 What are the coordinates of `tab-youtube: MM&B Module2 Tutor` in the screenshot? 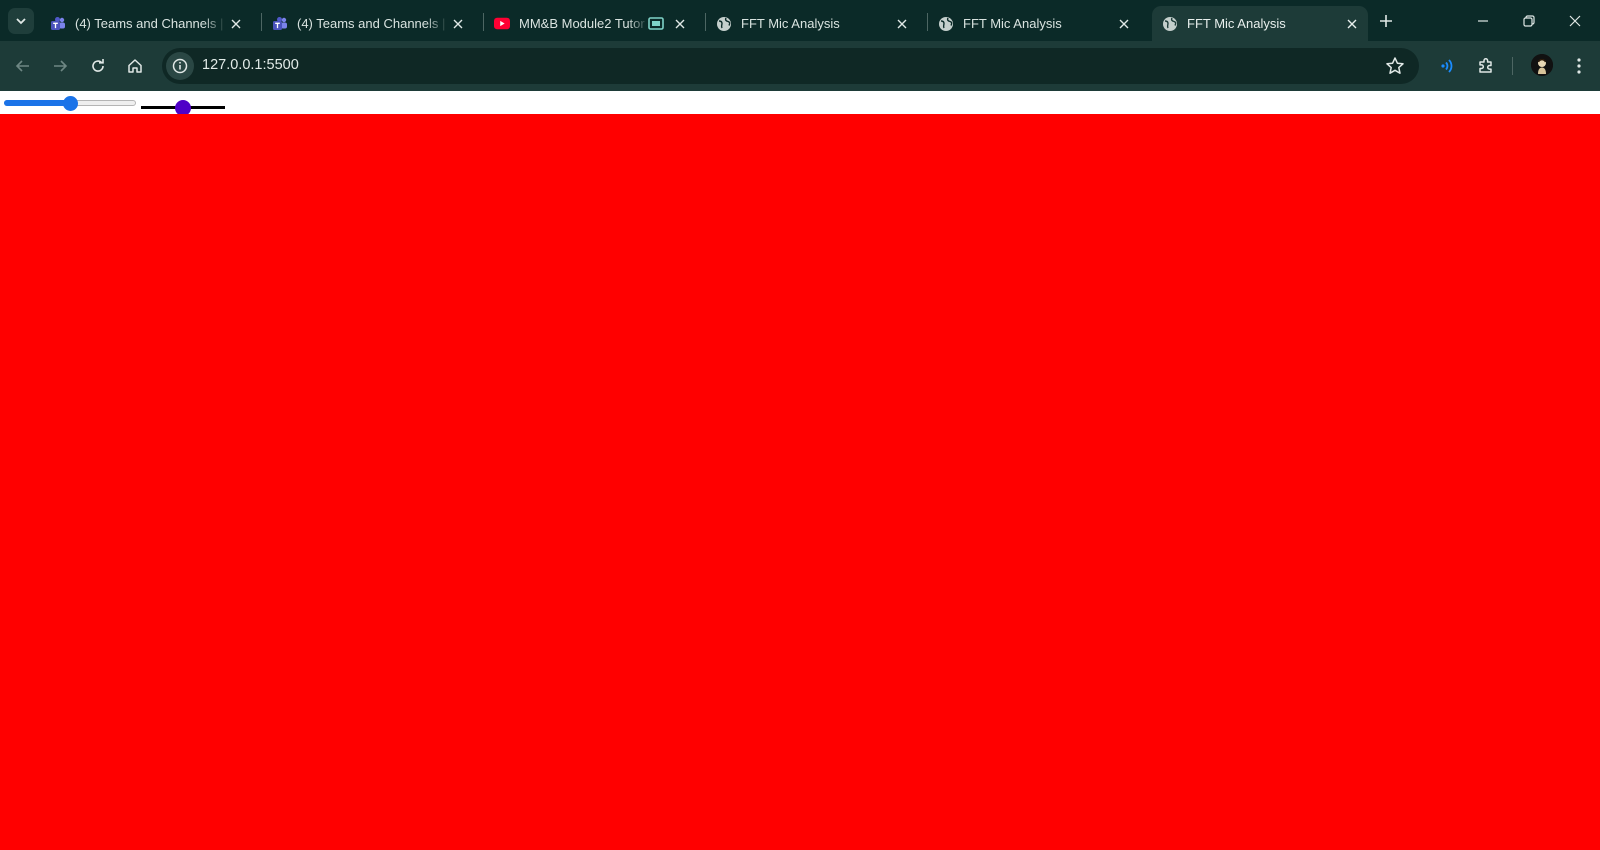 It's located at (590, 23).